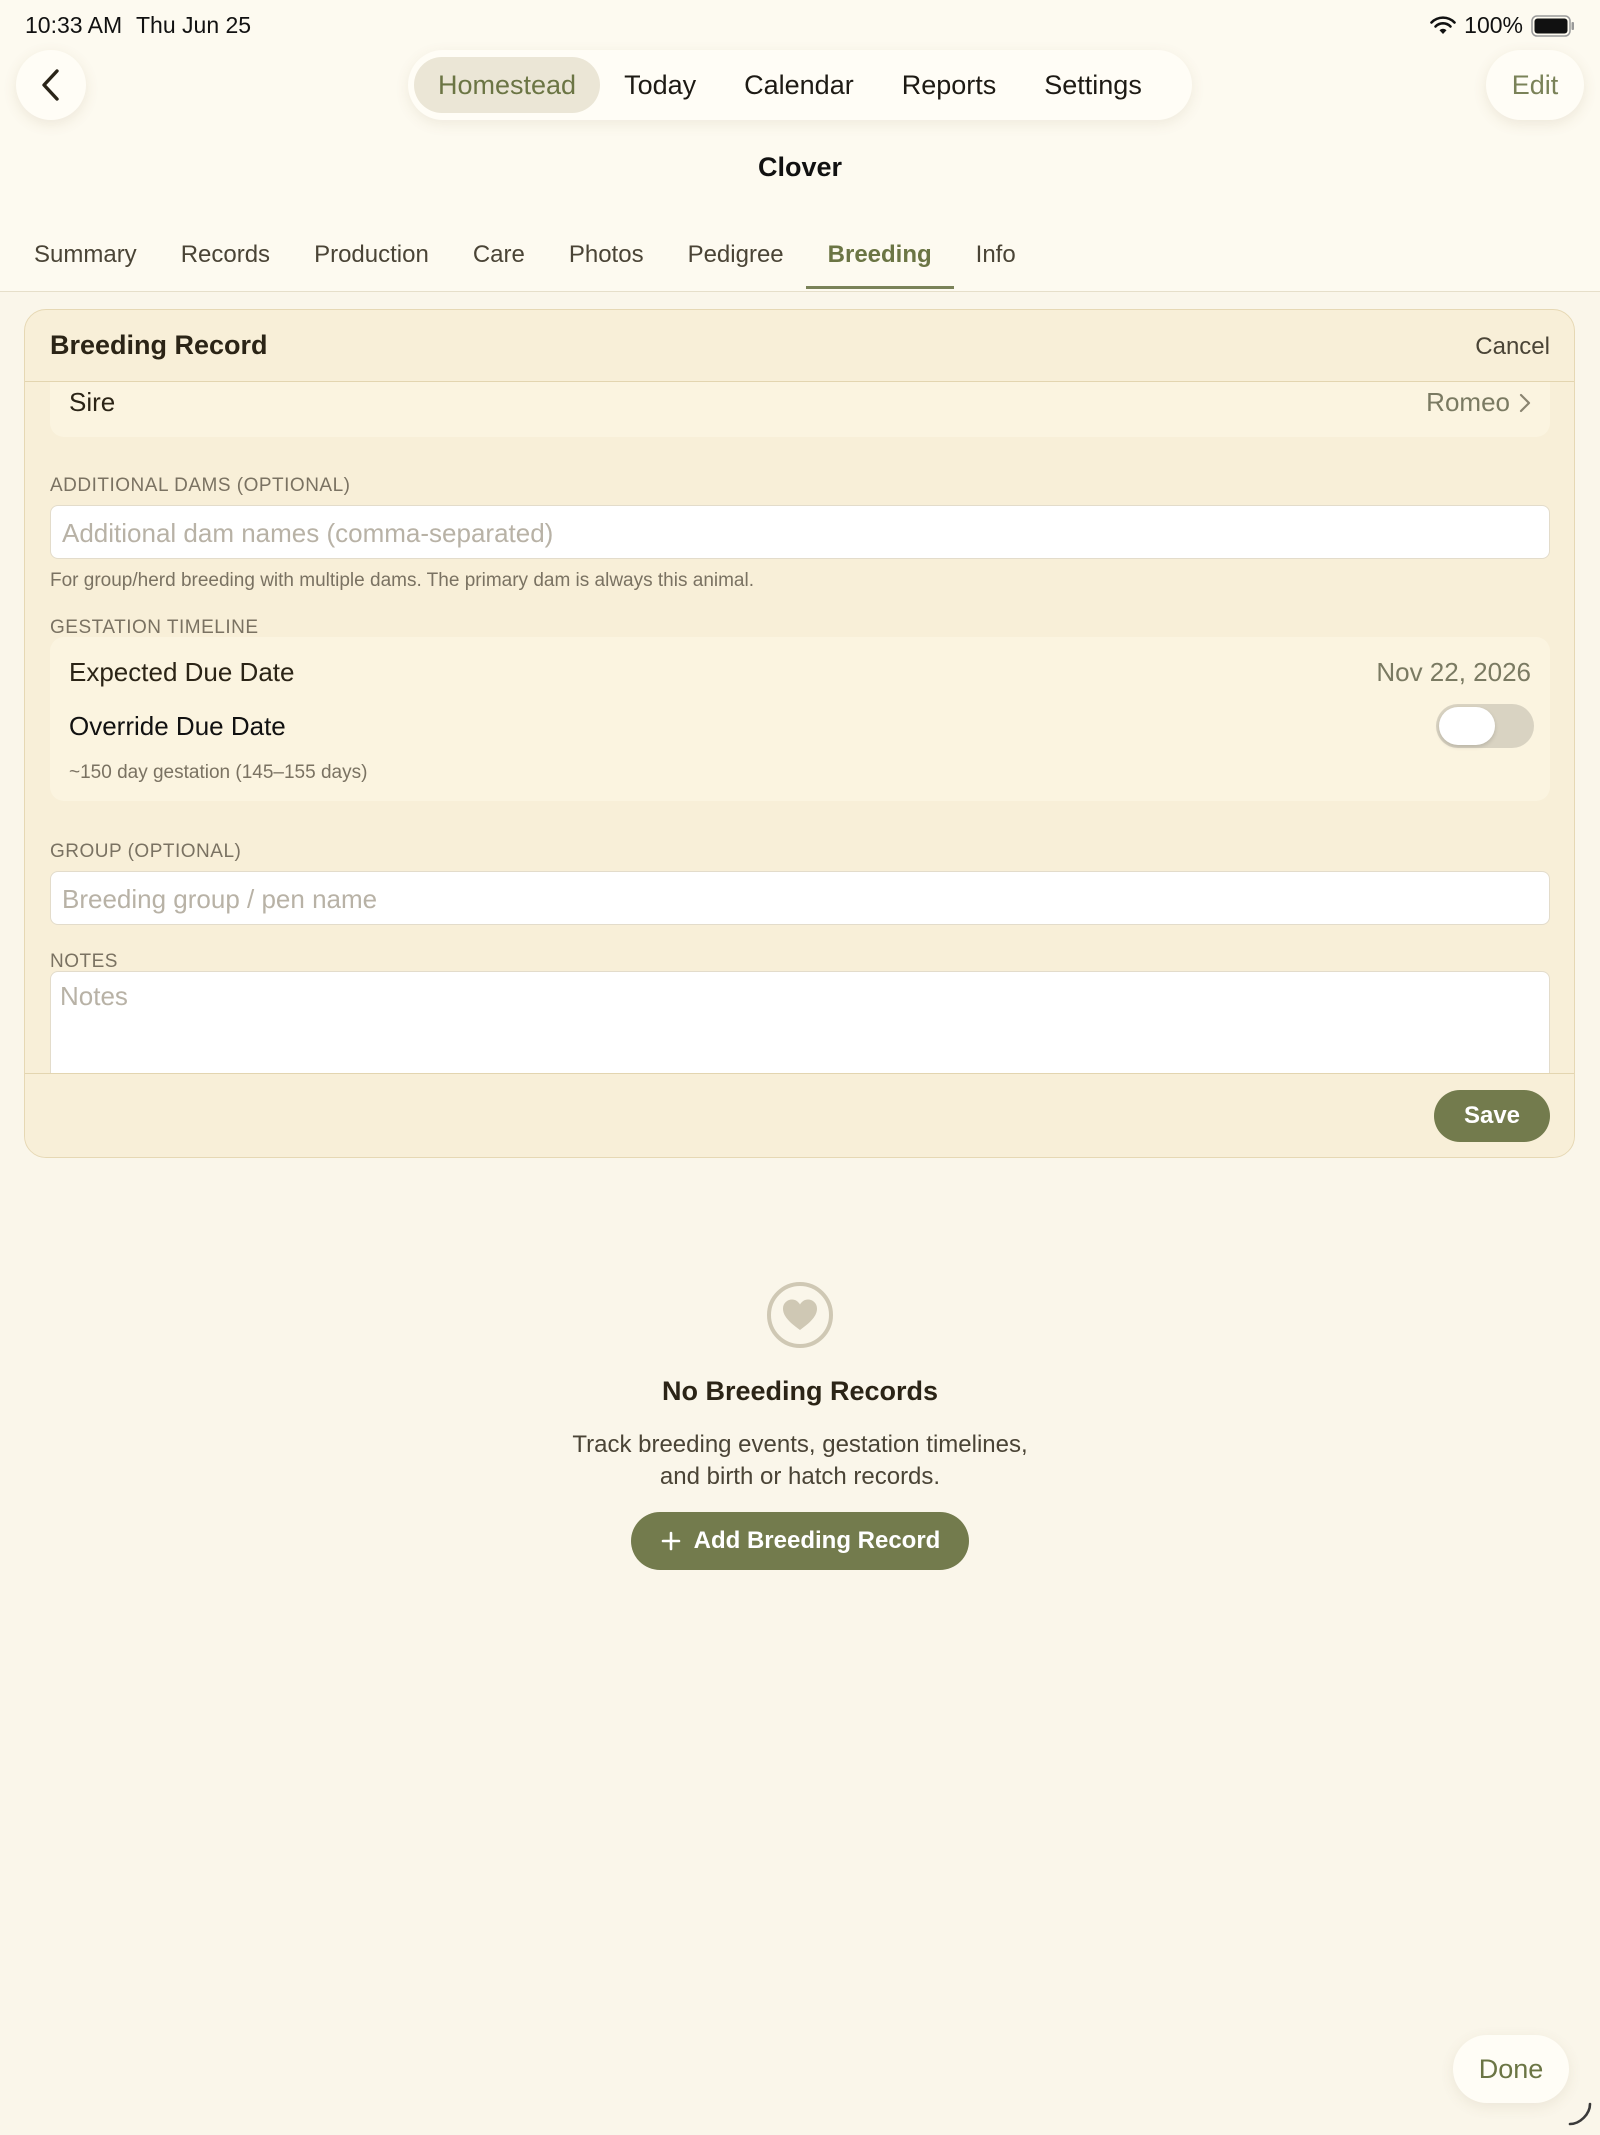 This screenshot has width=1600, height=2135. What do you see at coordinates (146, 851) in the screenshot?
I see `group-label: GROUP (OPTIONAL)` at bounding box center [146, 851].